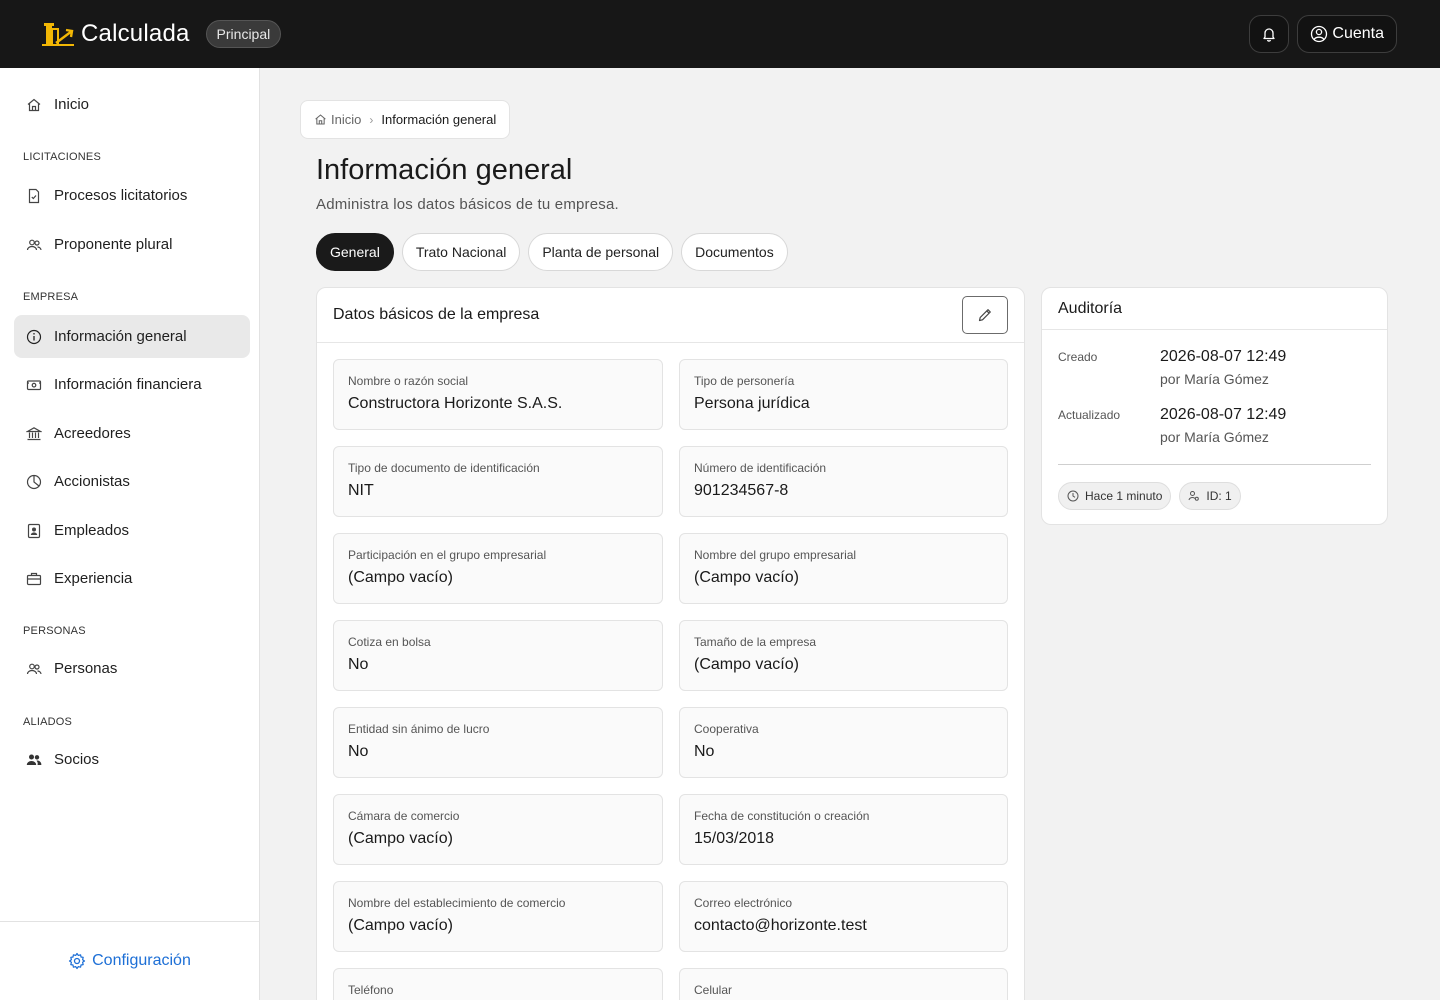 Image resolution: width=1440 pixels, height=1000 pixels. What do you see at coordinates (132, 759) in the screenshot?
I see `sidebar-item-socios: Socios` at bounding box center [132, 759].